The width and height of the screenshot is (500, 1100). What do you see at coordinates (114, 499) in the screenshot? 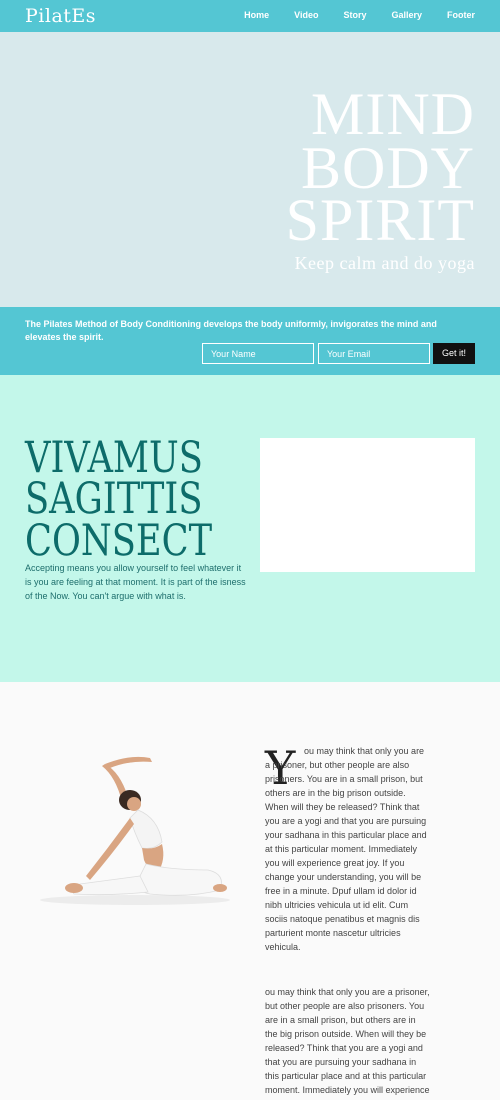
I see `feature-heading-line2: SAGITTIS` at bounding box center [114, 499].